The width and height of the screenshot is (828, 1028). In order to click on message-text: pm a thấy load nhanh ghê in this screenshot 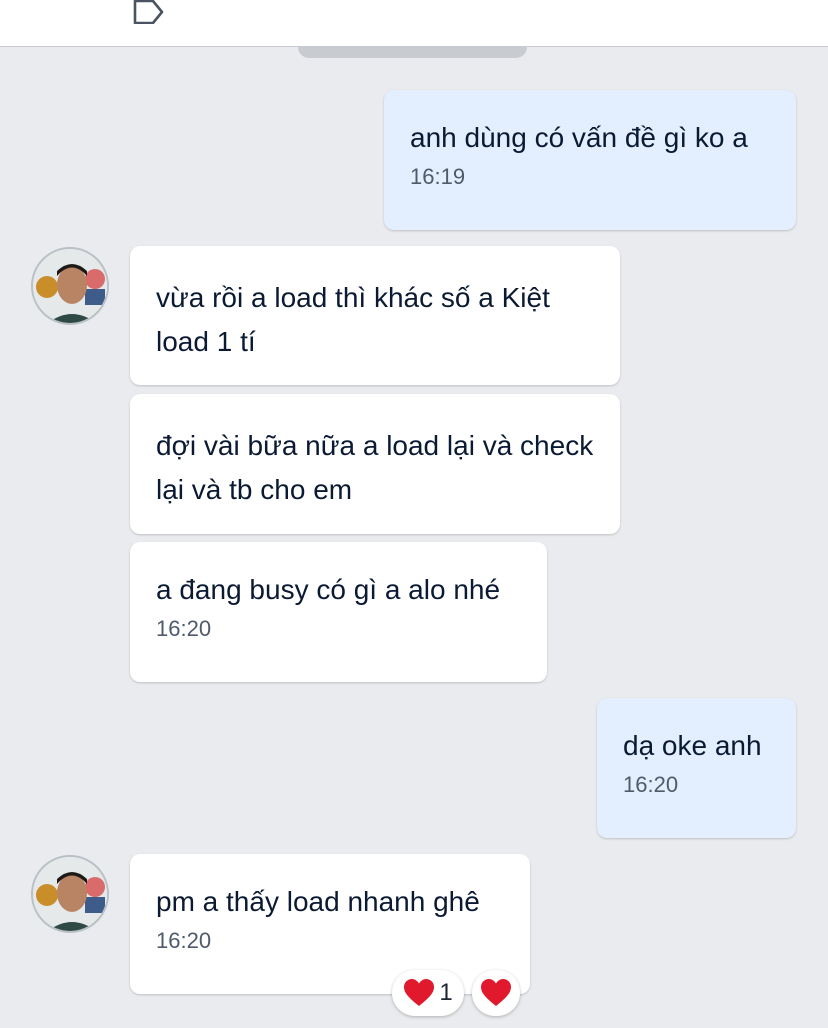, I will do `click(318, 901)`.